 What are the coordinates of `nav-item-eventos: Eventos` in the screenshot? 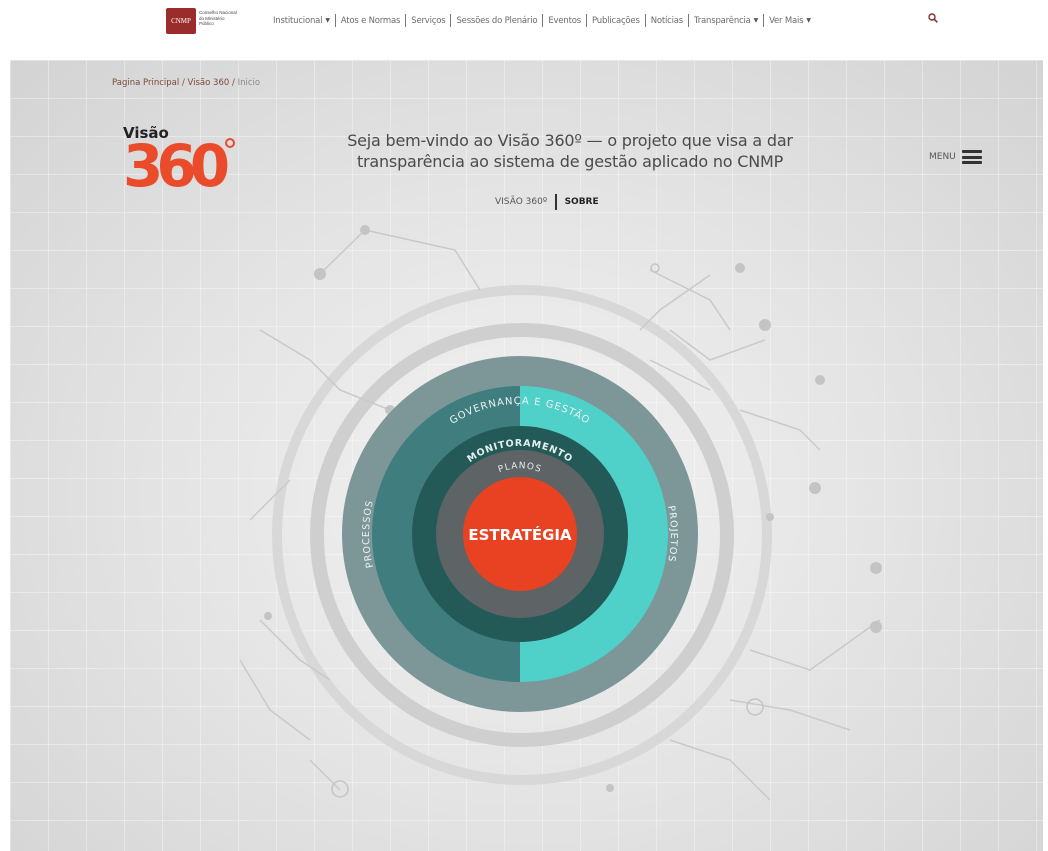 It's located at (564, 21).